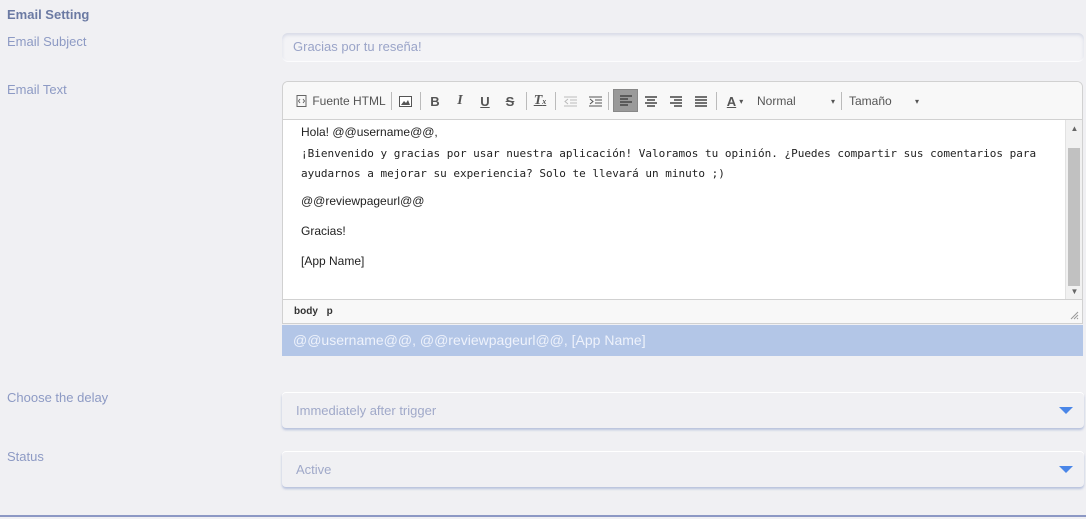 This screenshot has width=1086, height=519. What do you see at coordinates (1074, 291) in the screenshot?
I see `scroll-down-icon: ▼` at bounding box center [1074, 291].